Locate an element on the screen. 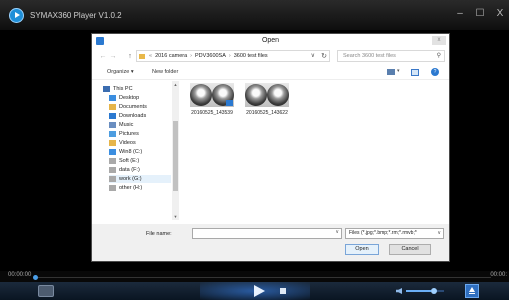 The height and width of the screenshot is (300, 509). nav-item-work-g: work (G:) is located at coordinates (140, 179).